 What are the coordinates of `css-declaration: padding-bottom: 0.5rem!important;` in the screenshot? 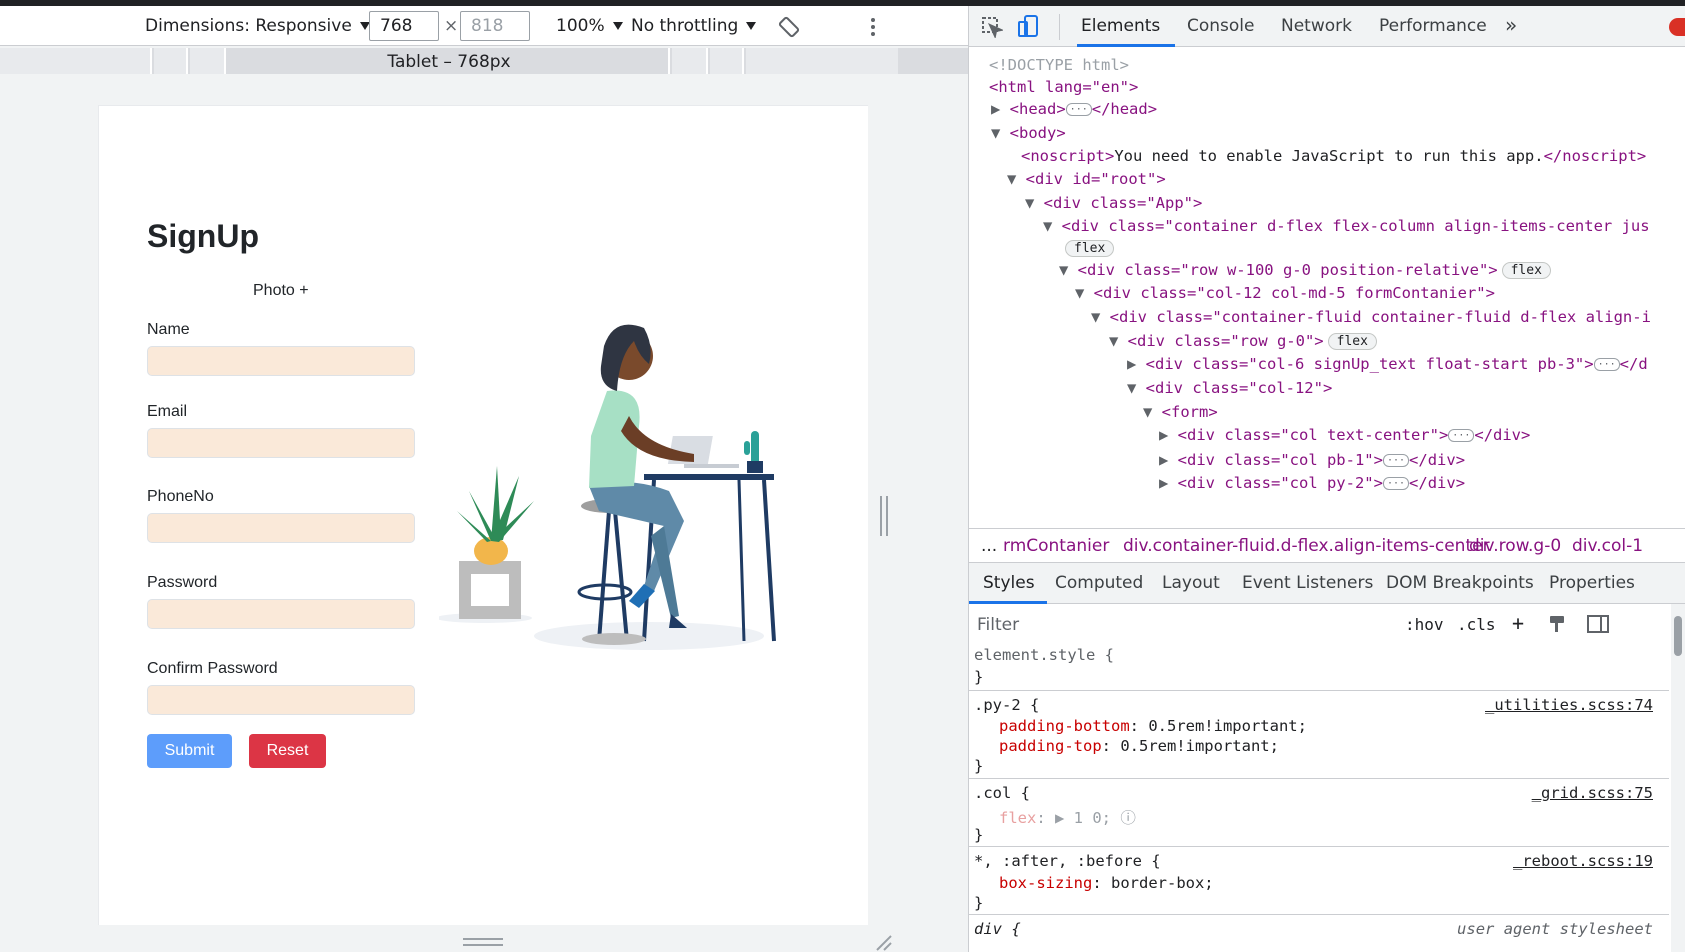 It's located at (1153, 726).